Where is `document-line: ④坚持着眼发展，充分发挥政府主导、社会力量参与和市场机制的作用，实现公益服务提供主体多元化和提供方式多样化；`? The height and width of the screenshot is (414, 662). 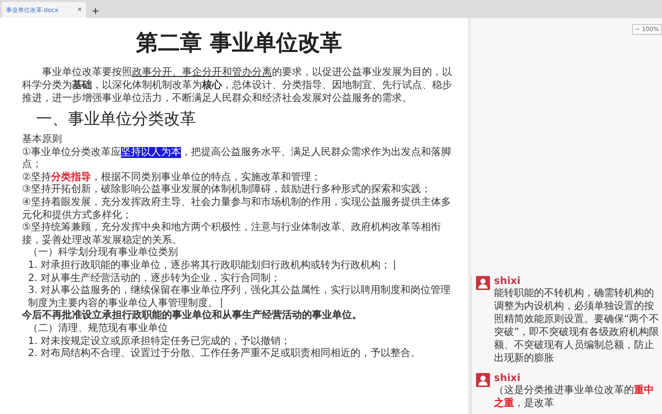 document-line: ④坚持着眼发展，充分发挥政府主导、社会力量参与和市场机制的作用，实现公益服务提供主体多元化和提供方式多样化； is located at coordinates (237, 209).